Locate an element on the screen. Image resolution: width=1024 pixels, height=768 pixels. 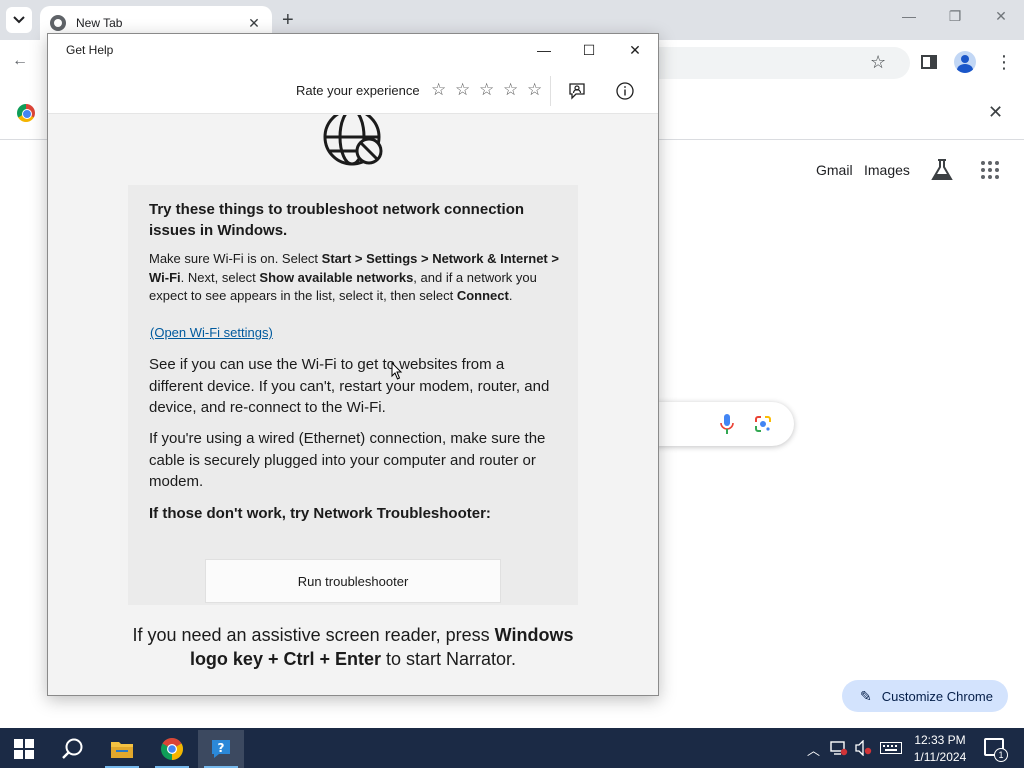
taskbar-file-explorer is located at coordinates (122, 749).